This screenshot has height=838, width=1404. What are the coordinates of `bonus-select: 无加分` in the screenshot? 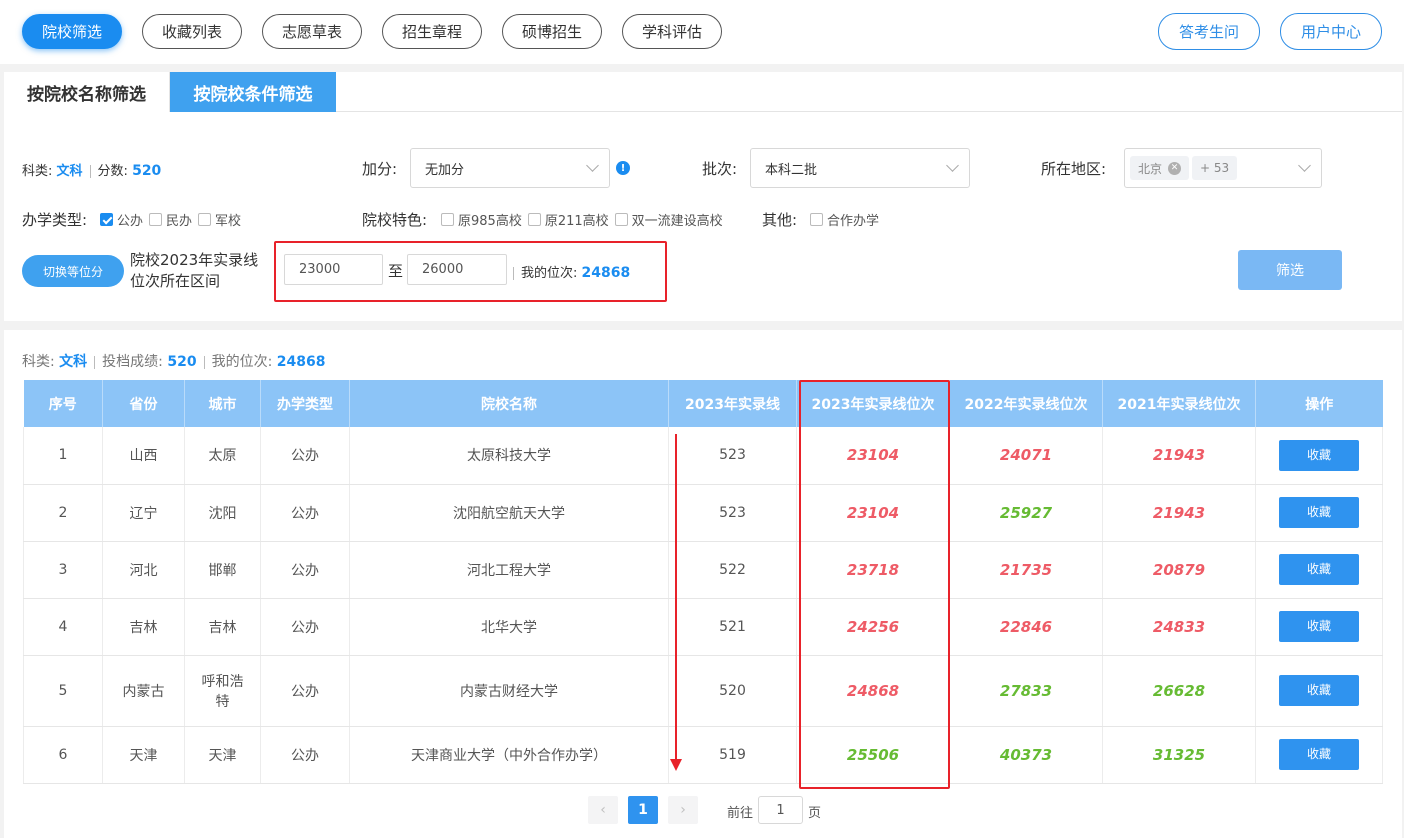 It's located at (510, 168).